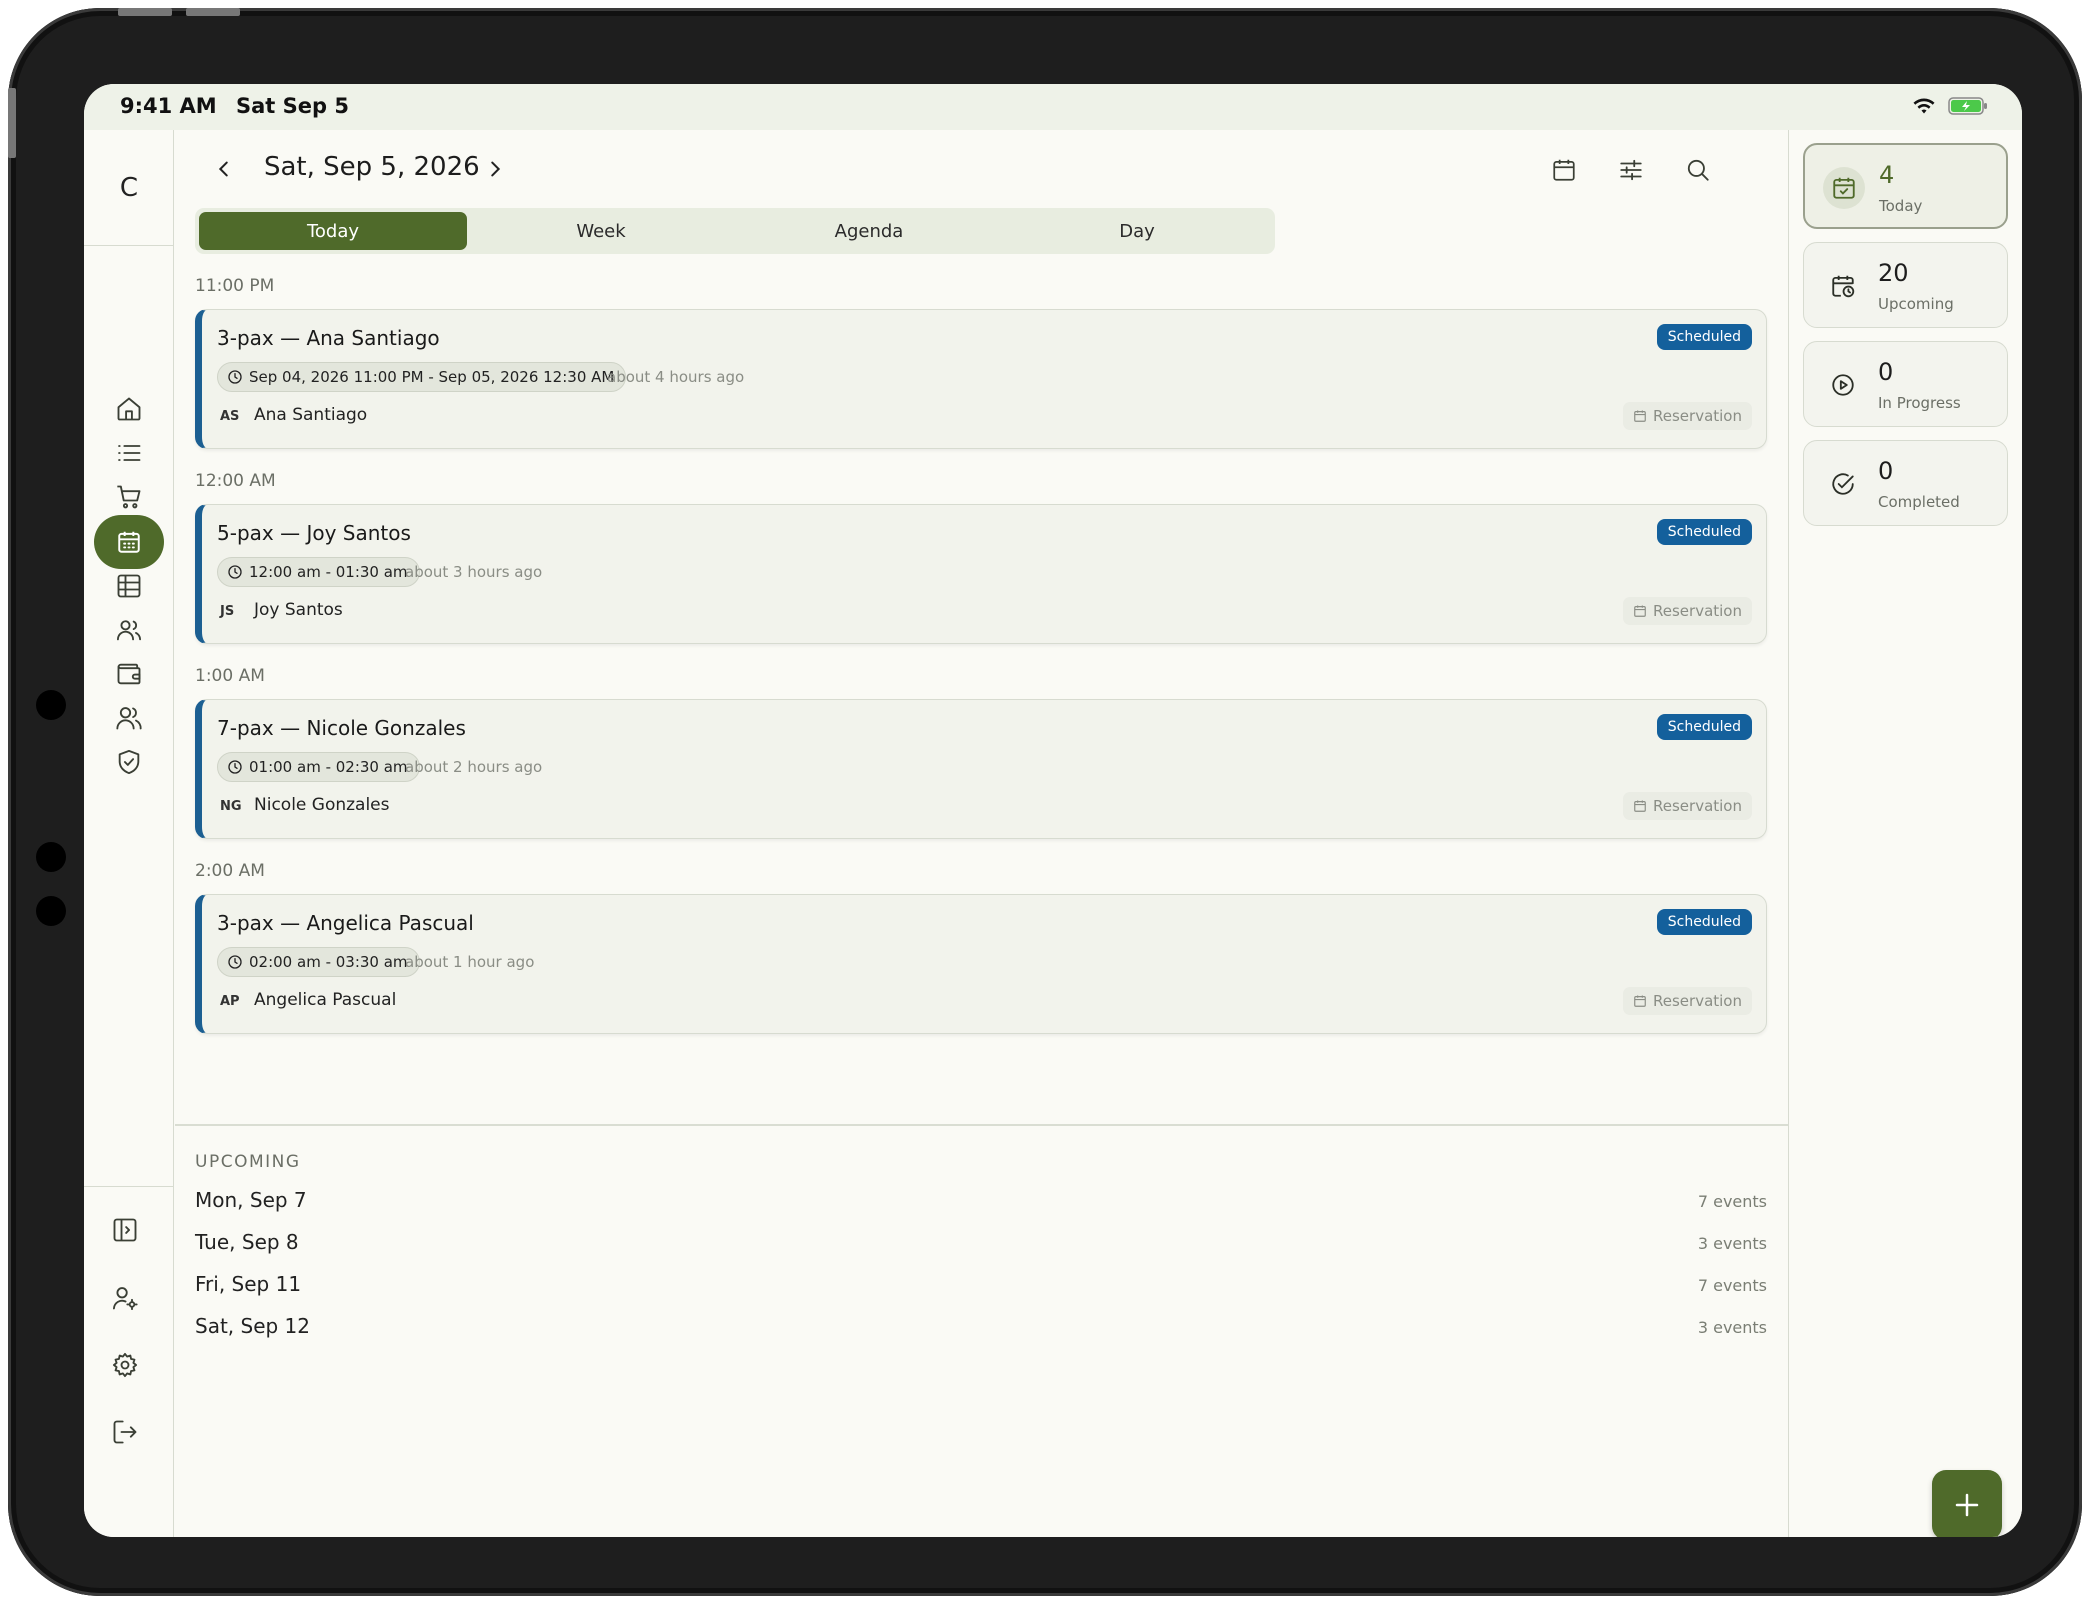 The image size is (2084, 1600). I want to click on sliders-icon, so click(1631, 170).